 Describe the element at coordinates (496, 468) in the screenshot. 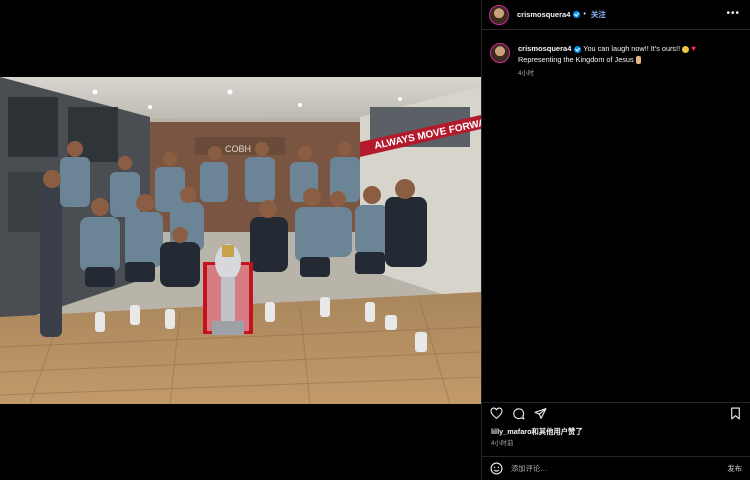

I see `emoji-picker-icon` at that location.